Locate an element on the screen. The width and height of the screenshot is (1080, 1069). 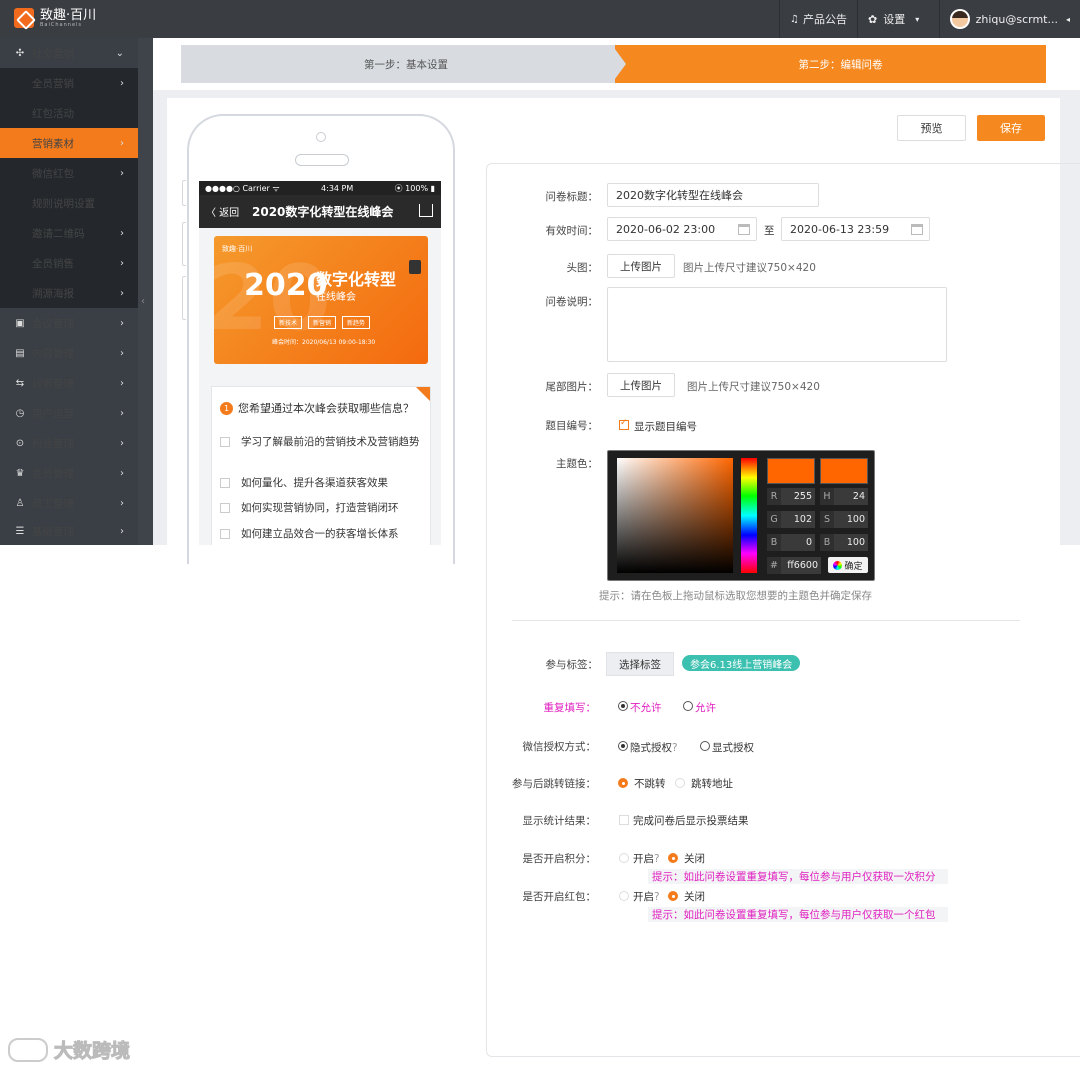
chevron-right-icon: › is located at coordinates (122, 173).